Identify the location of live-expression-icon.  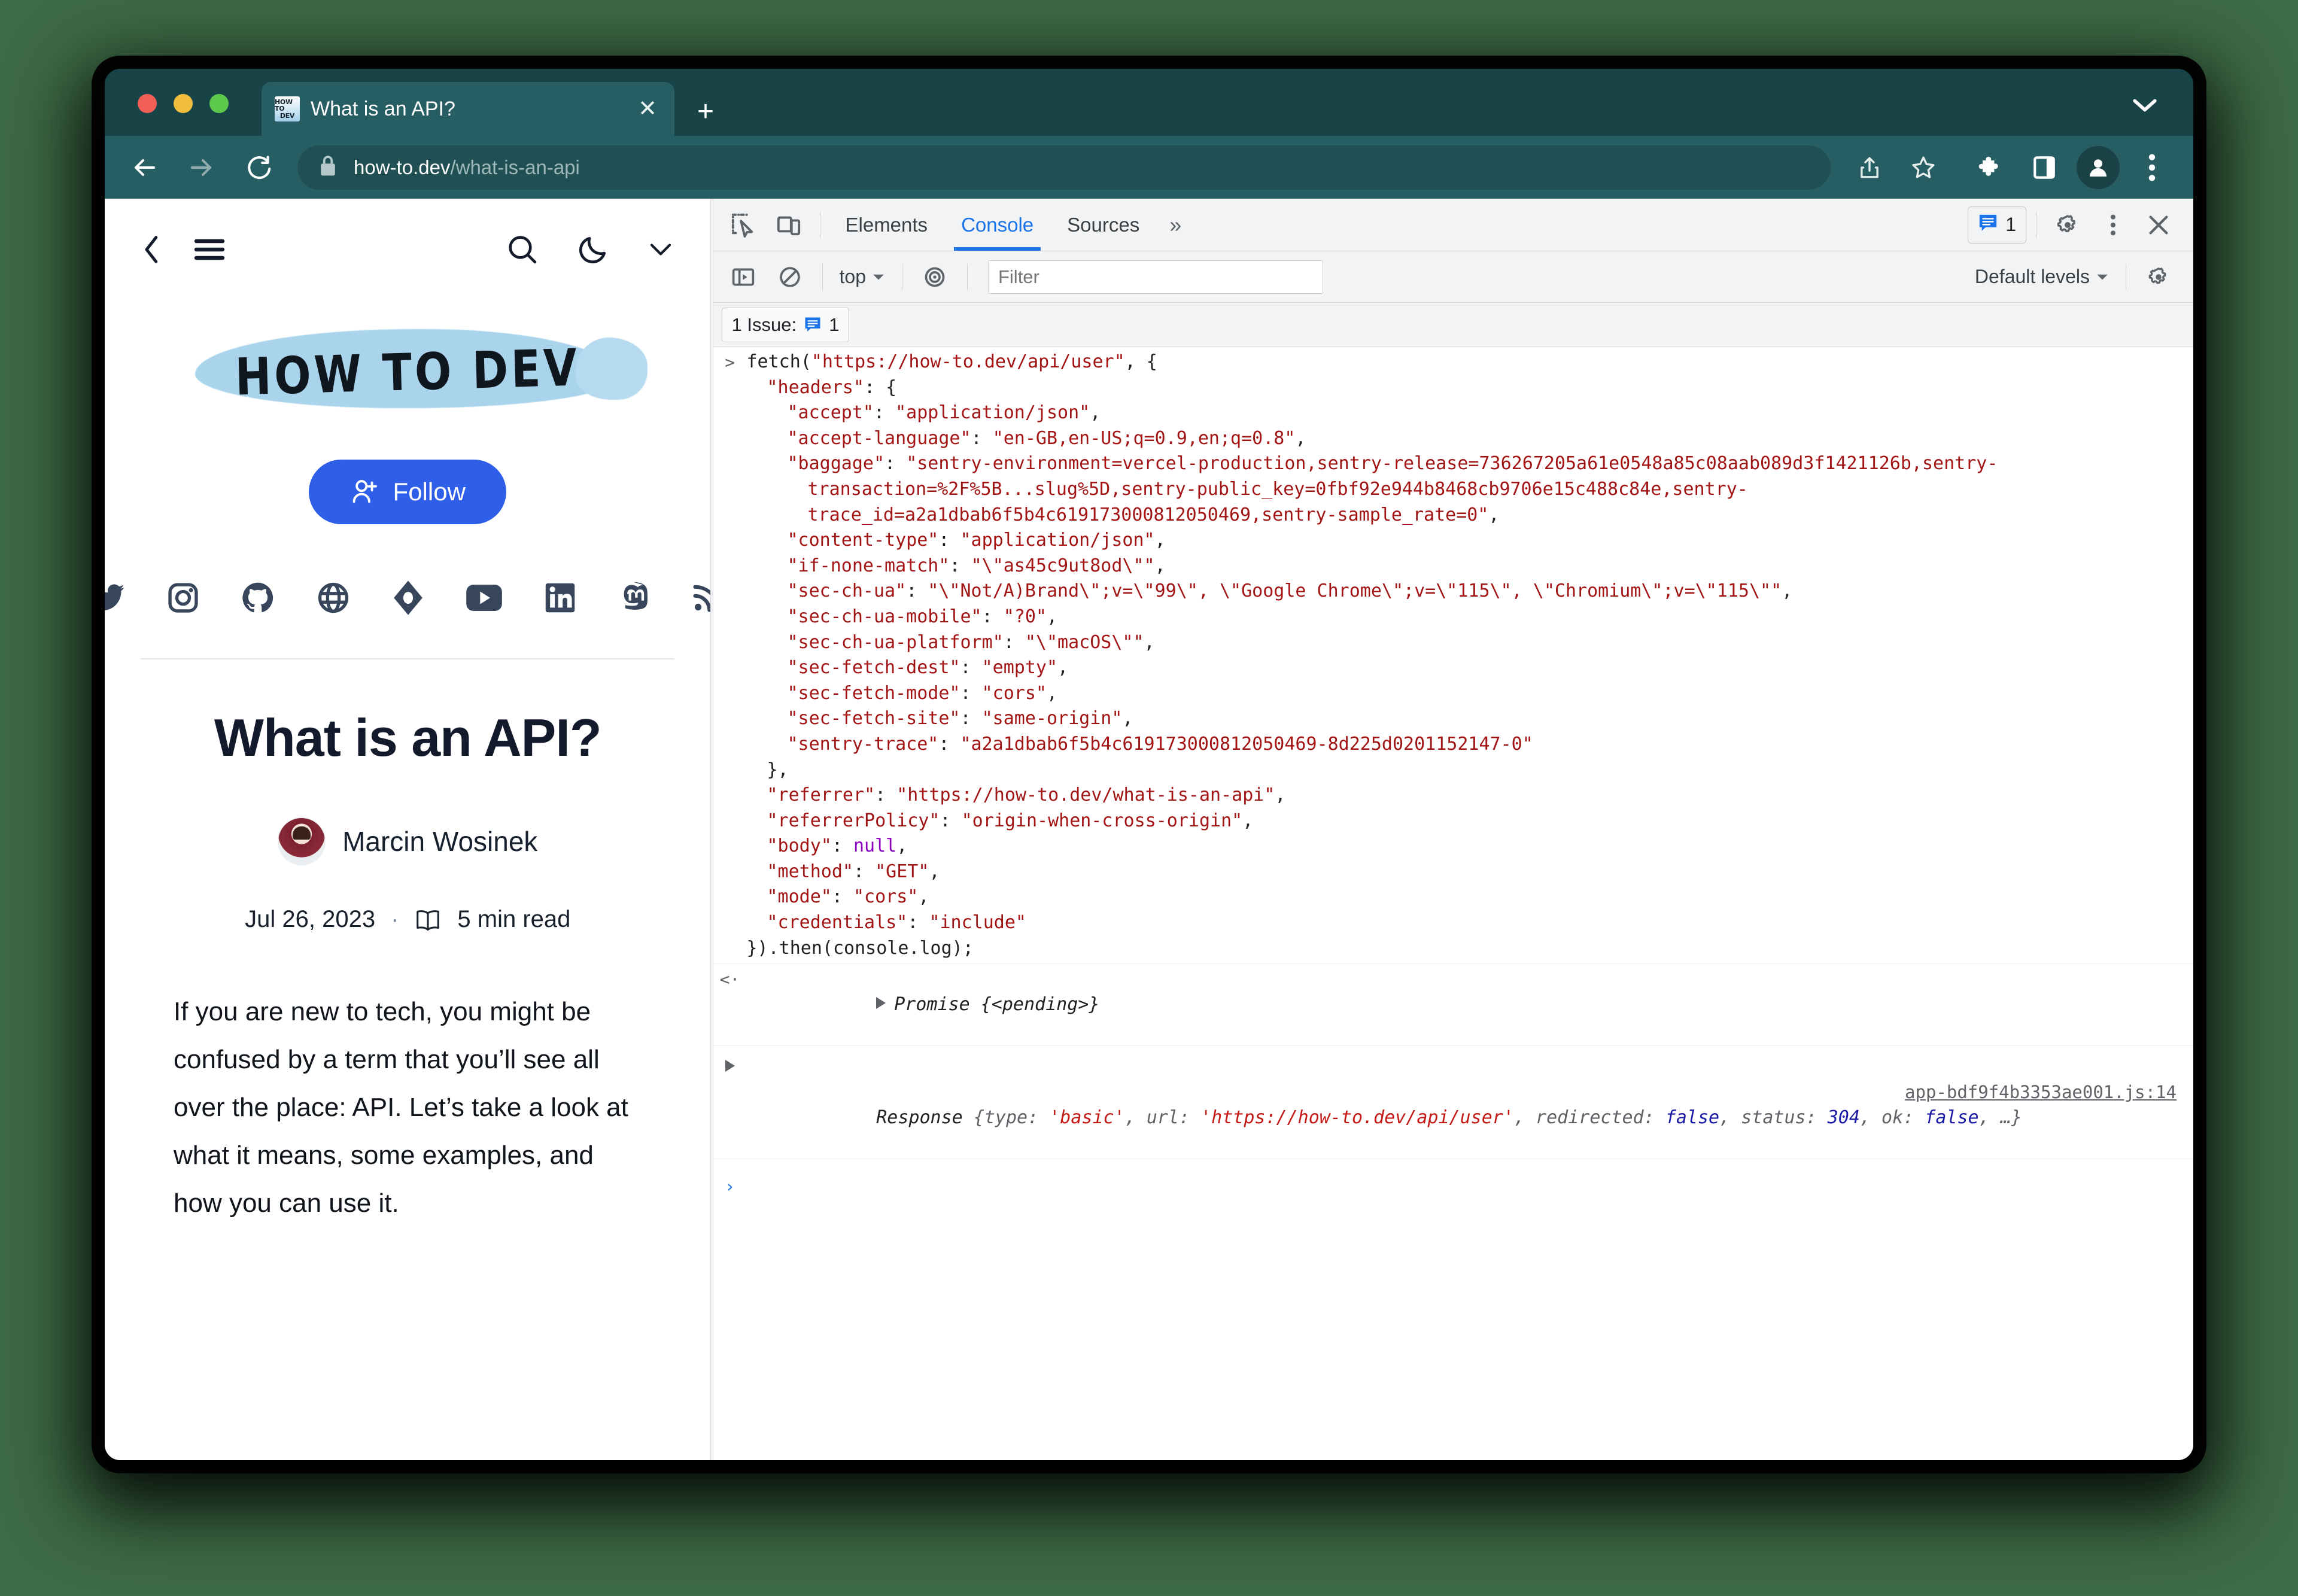
(934, 277).